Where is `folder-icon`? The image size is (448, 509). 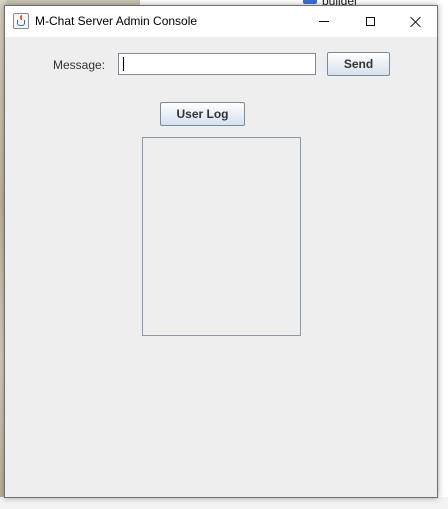
folder-icon is located at coordinates (310, 2).